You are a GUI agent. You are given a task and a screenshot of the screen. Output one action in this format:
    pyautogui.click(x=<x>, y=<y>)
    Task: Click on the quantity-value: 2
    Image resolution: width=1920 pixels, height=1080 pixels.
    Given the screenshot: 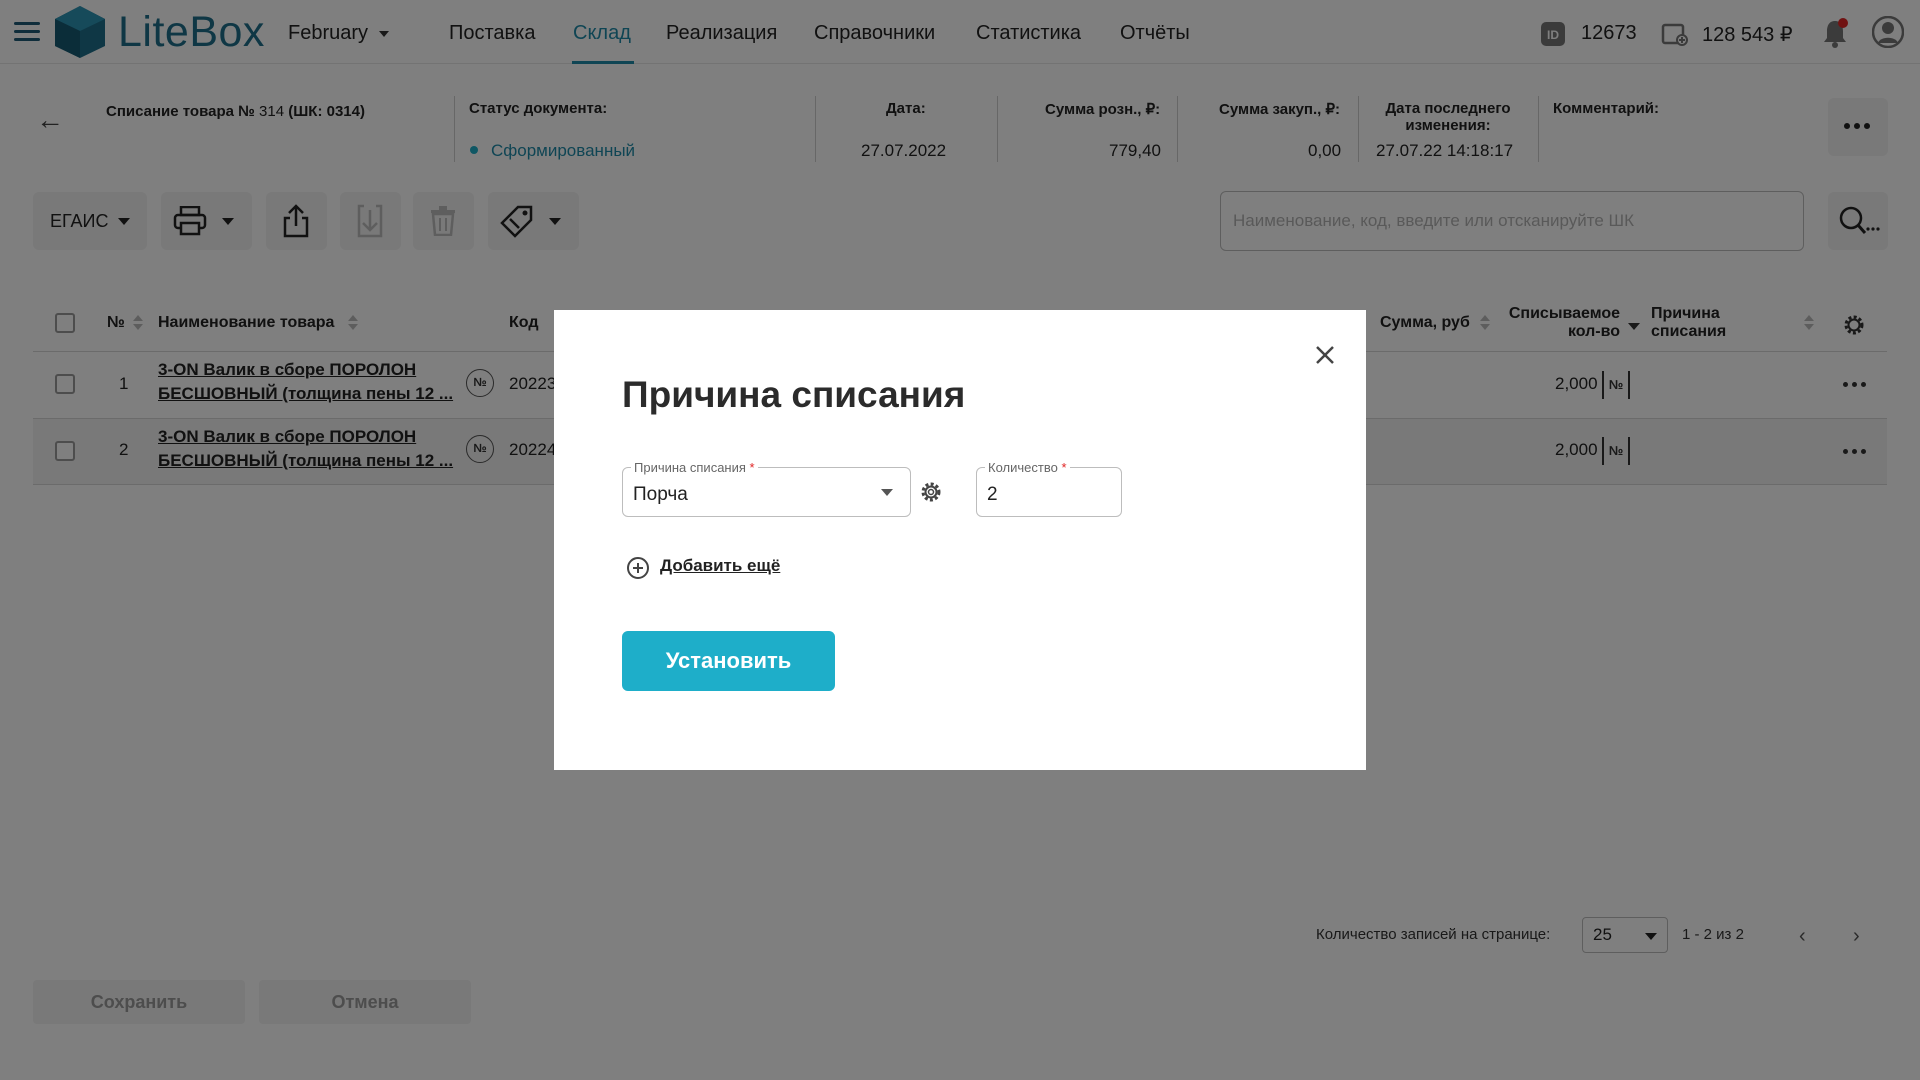 What is the action you would take?
    pyautogui.click(x=992, y=494)
    